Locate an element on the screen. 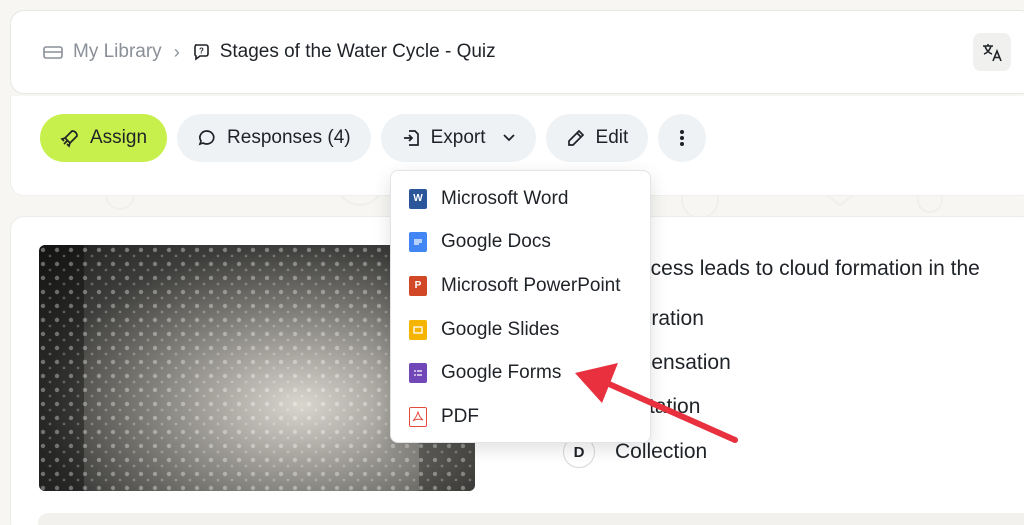  export-microsoft-powerpoint: P Microsoft PowerPoint is located at coordinates (520, 286).